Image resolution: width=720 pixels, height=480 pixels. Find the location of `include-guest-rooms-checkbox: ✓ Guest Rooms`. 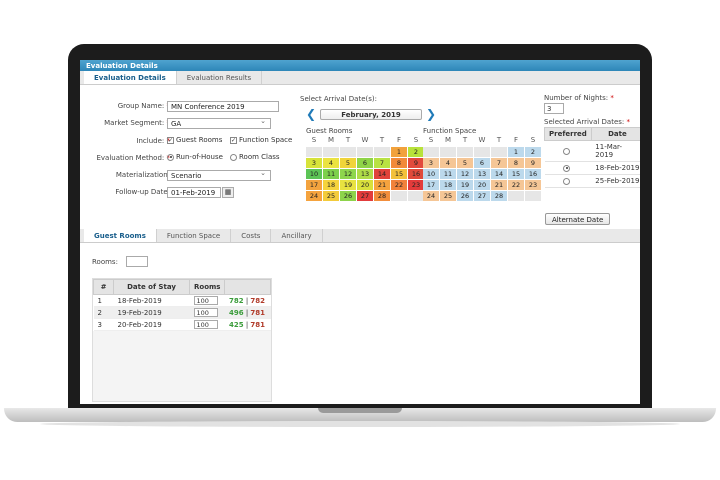

include-guest-rooms-checkbox: ✓ Guest Rooms is located at coordinates (194, 140).